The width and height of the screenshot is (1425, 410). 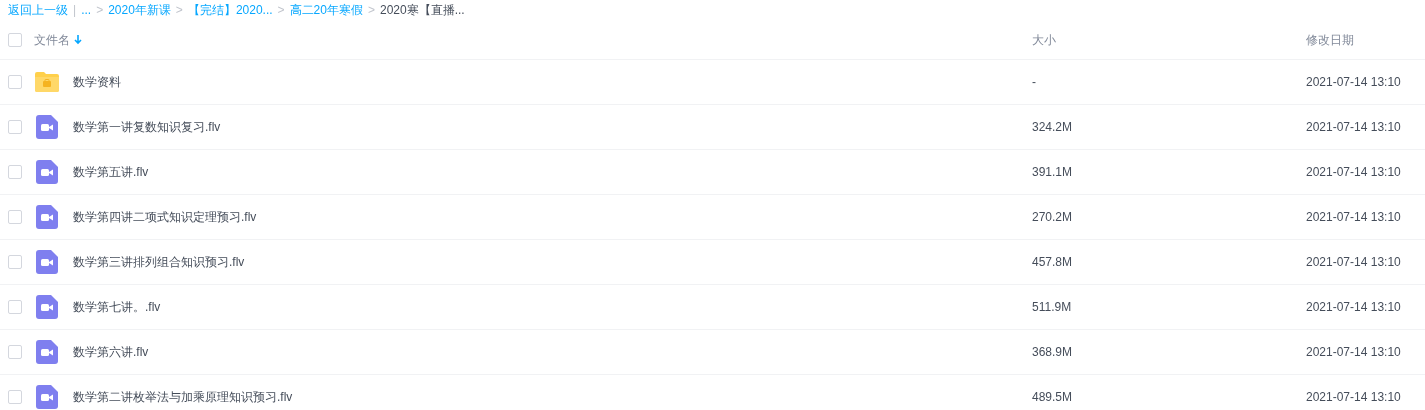 What do you see at coordinates (111, 352) in the screenshot?
I see `file-name: 数学第六讲.flv` at bounding box center [111, 352].